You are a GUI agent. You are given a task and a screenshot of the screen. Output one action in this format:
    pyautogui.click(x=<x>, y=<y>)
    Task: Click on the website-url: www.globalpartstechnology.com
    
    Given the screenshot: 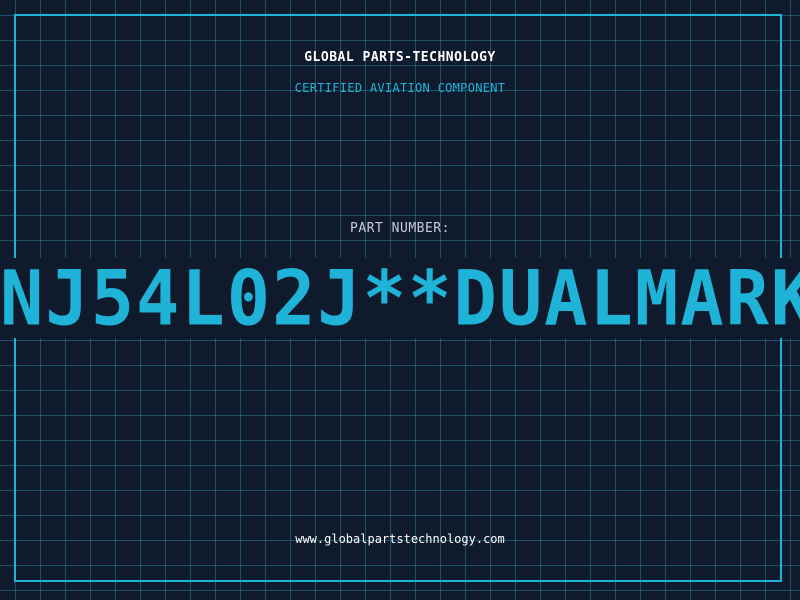 What is the action you would take?
    pyautogui.click(x=400, y=539)
    